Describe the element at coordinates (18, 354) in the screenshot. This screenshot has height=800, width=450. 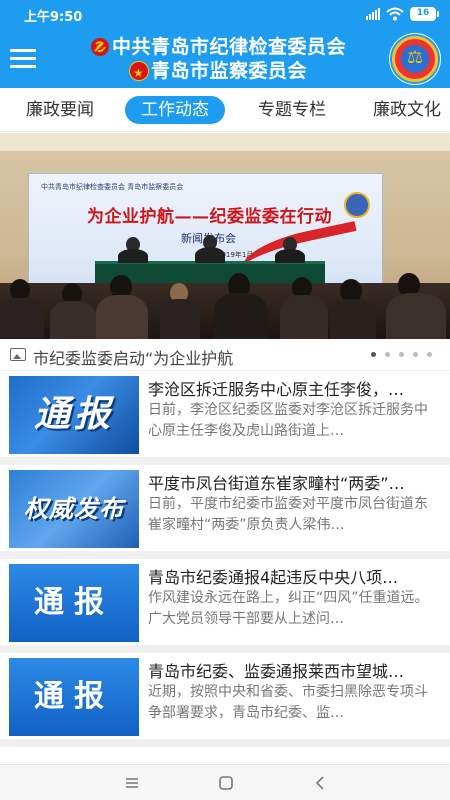
I see `image-icon` at that location.